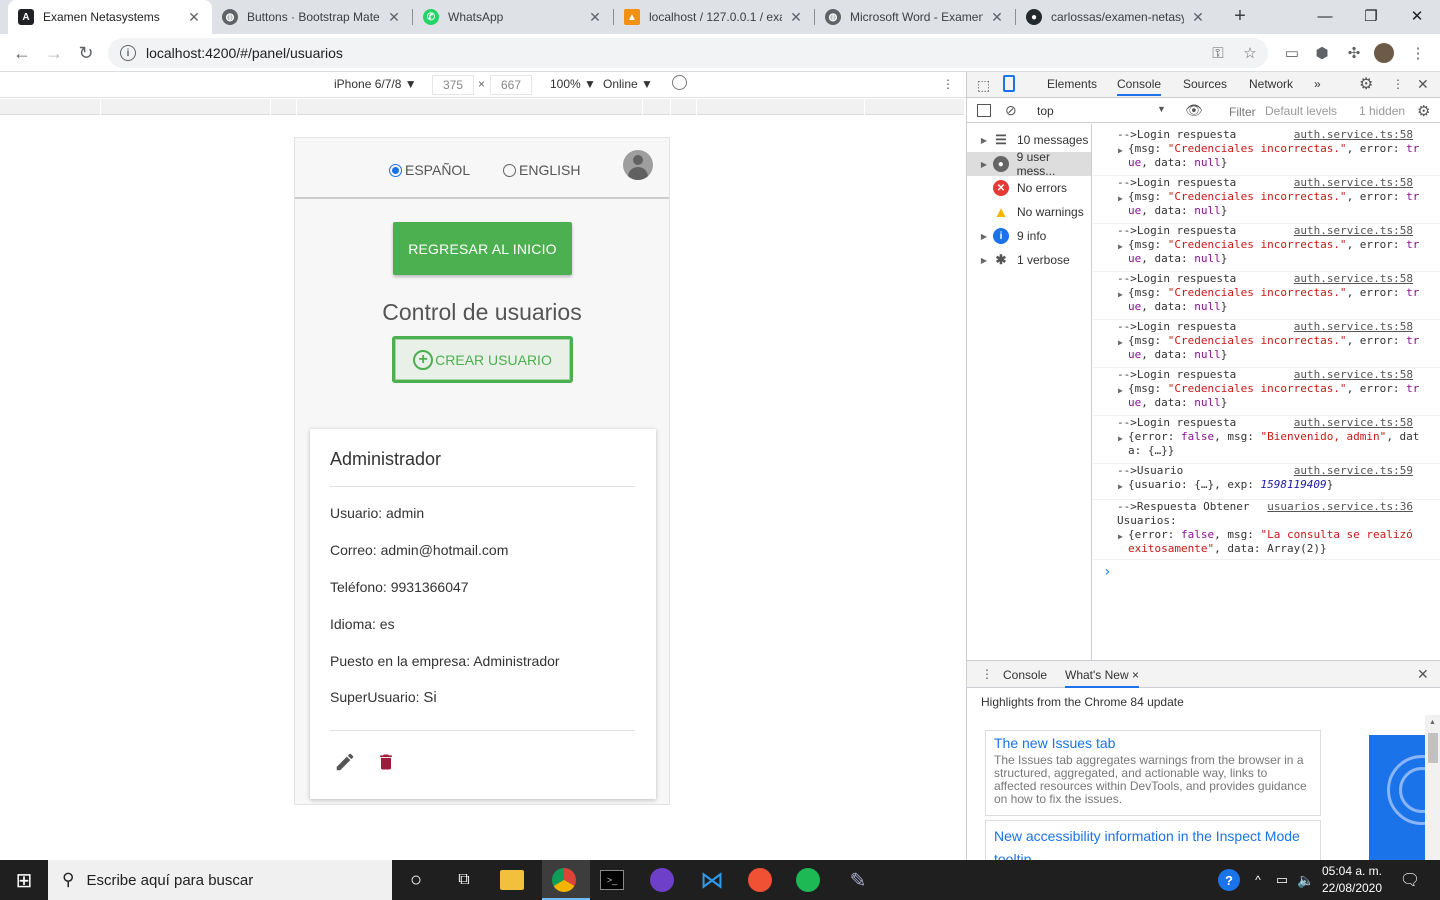  What do you see at coordinates (1317, 84) in the screenshot?
I see `more-tabs-chevron: »` at bounding box center [1317, 84].